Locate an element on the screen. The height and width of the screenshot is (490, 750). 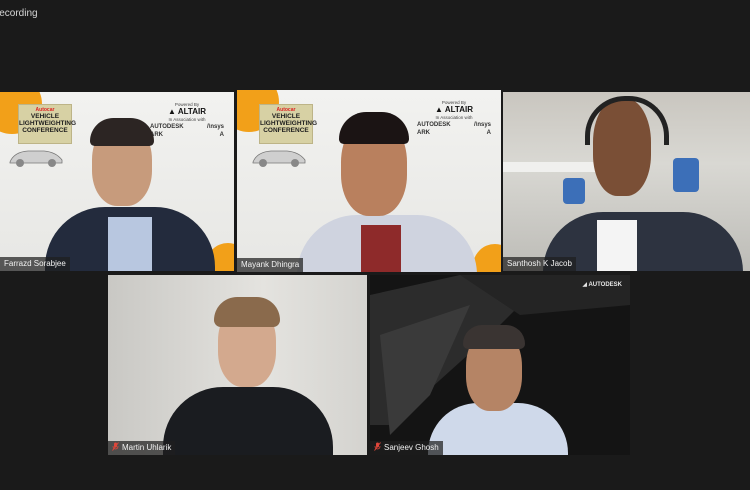
participant-name-tag: Santhosh K Jacob is located at coordinates (539, 264).